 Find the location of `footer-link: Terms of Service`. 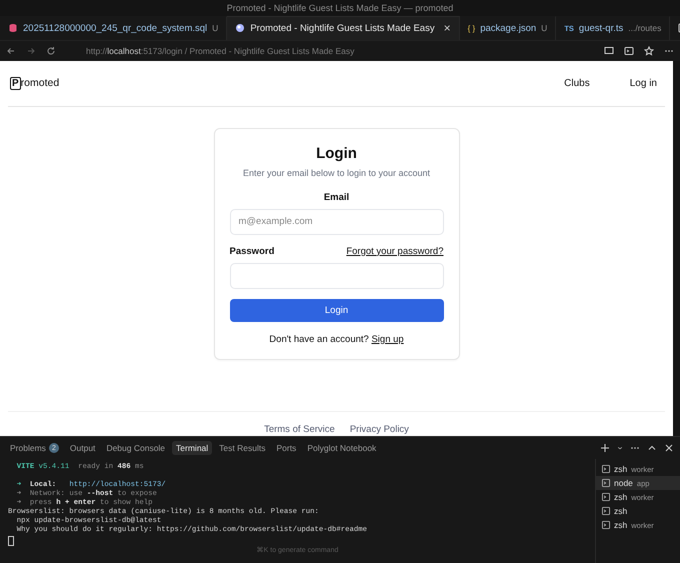

footer-link: Terms of Service is located at coordinates (299, 430).